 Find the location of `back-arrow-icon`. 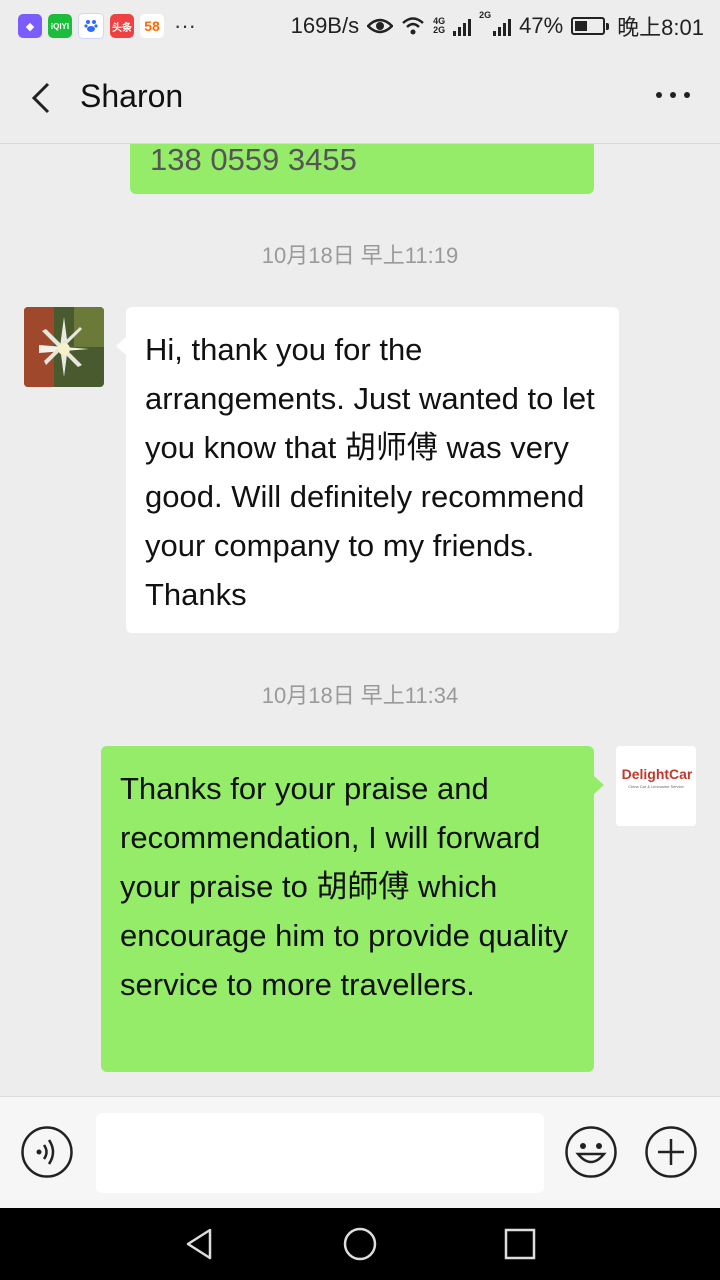

back-arrow-icon is located at coordinates (42, 98).